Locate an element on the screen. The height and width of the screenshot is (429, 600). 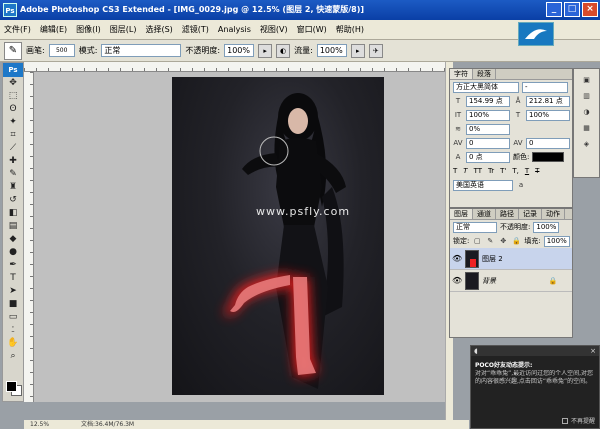
layer-thumbnail is located at coordinates (472, 280).